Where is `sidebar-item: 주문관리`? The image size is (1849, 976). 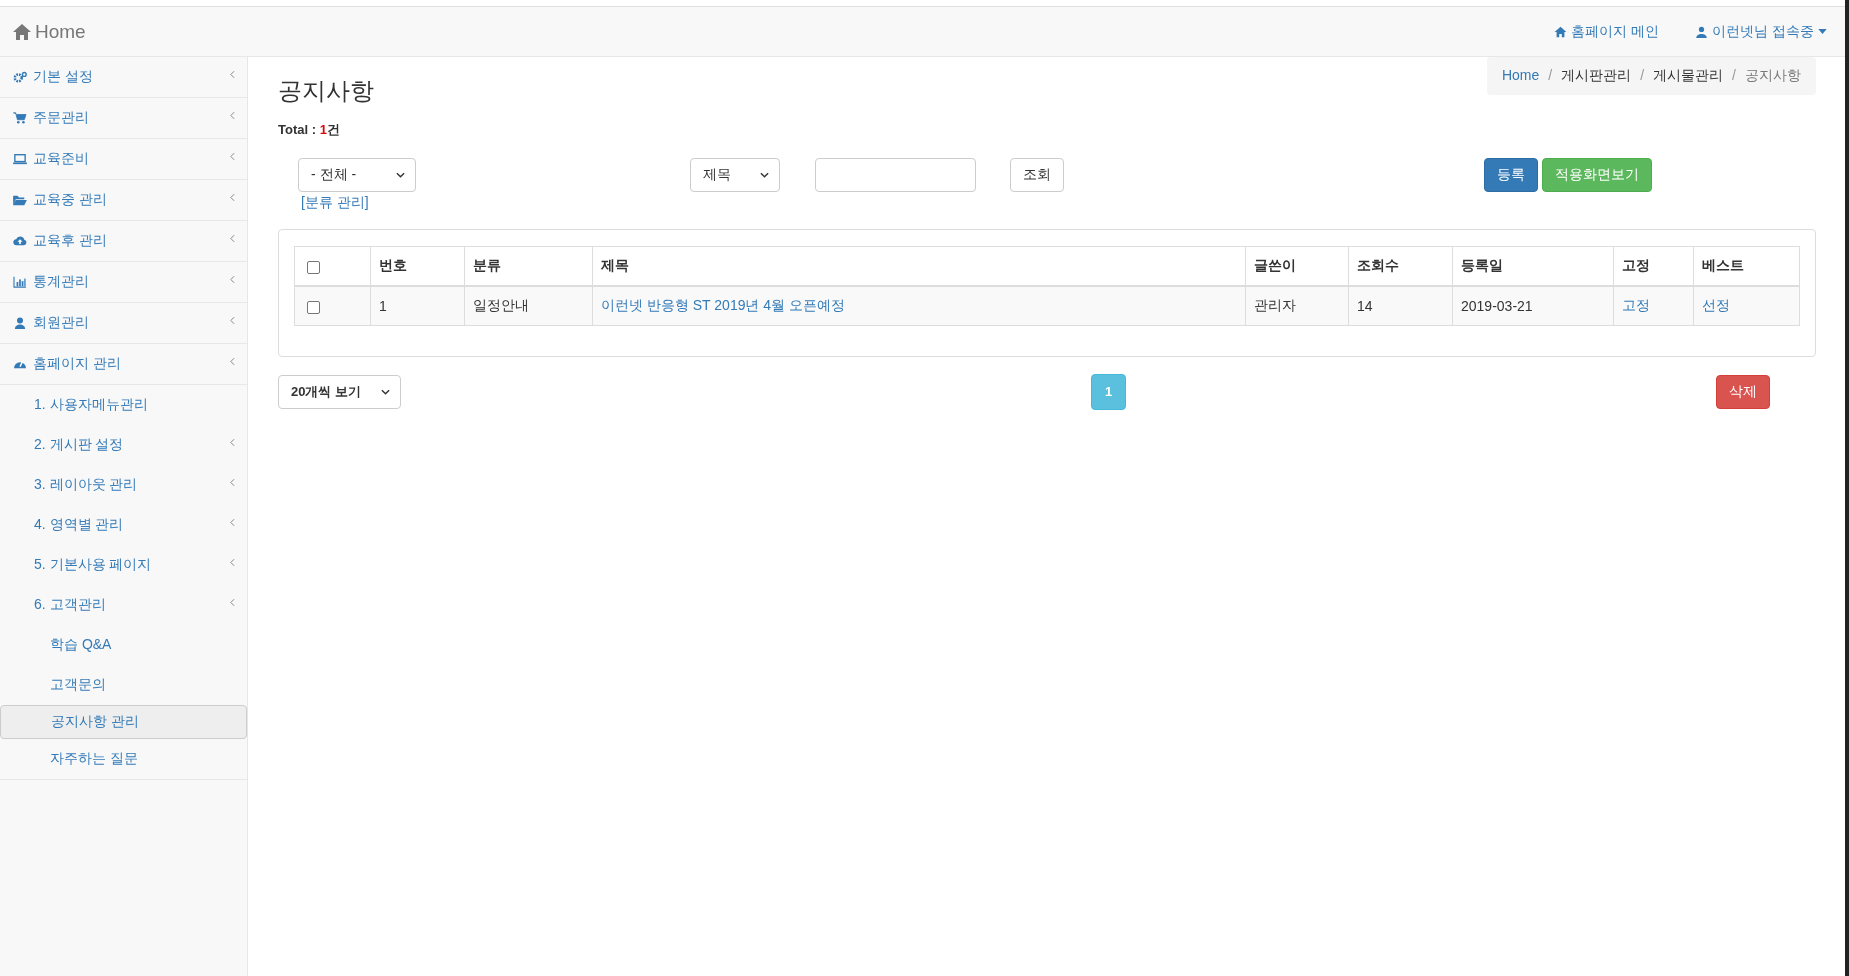 sidebar-item: 주문관리 is located at coordinates (123, 118).